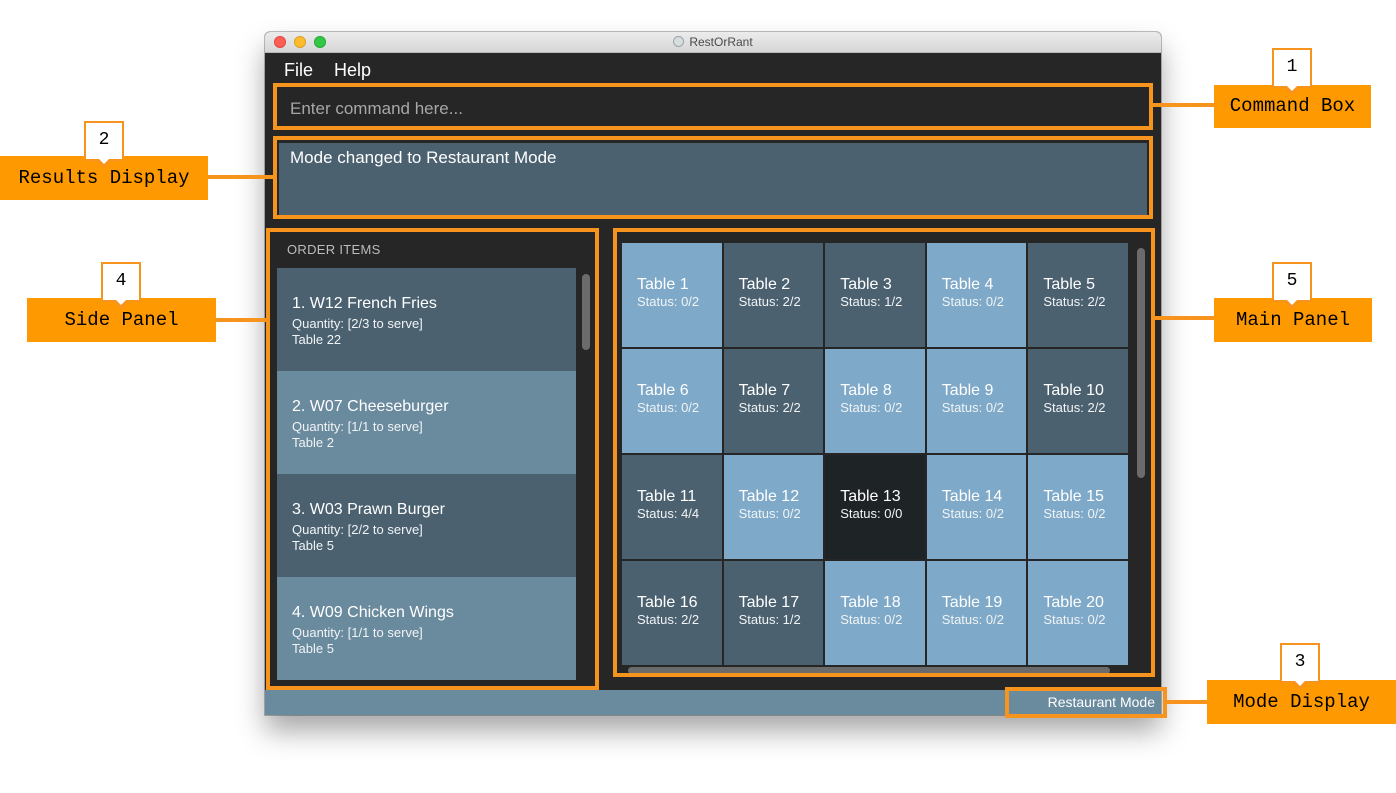 Image resolution: width=1396 pixels, height=793 pixels. Describe the element at coordinates (121, 282) in the screenshot. I see `callout-number-4: 4` at that location.